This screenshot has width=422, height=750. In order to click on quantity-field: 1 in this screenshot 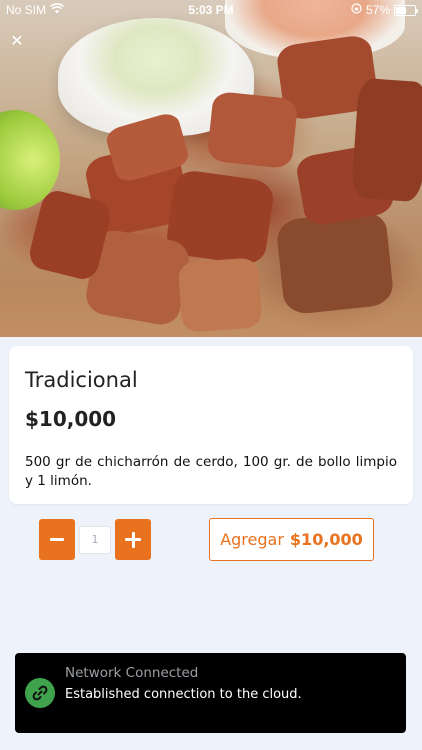, I will do `click(95, 539)`.